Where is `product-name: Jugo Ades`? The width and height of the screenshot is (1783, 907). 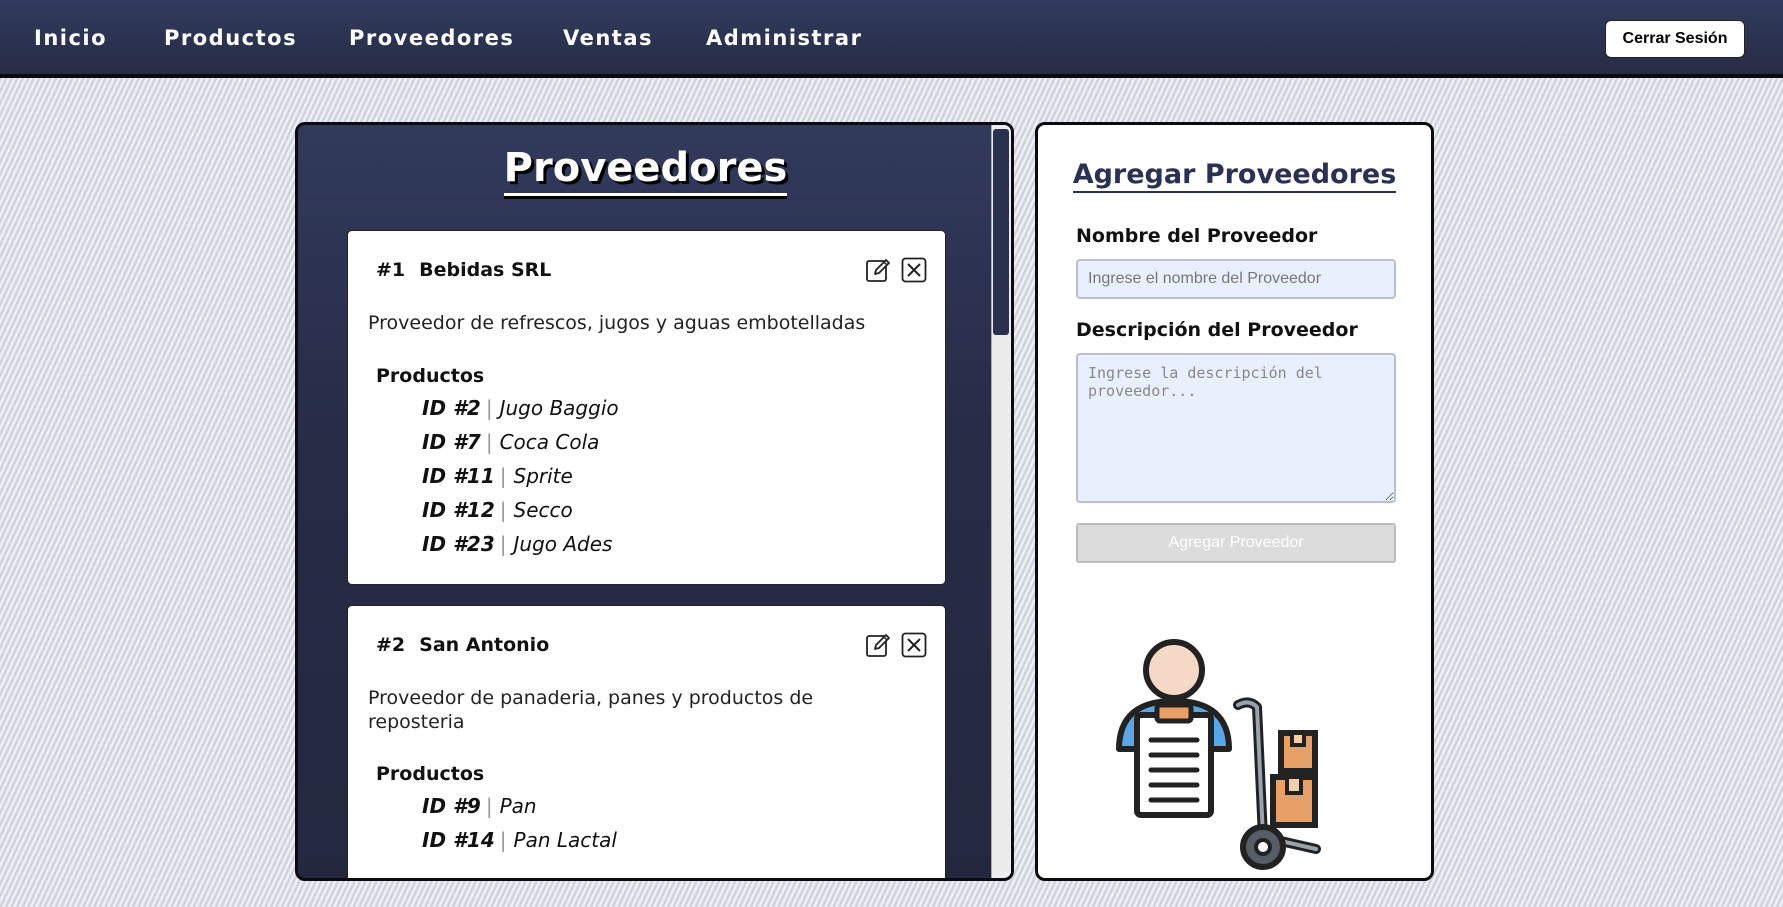
product-name: Jugo Ades is located at coordinates (563, 544).